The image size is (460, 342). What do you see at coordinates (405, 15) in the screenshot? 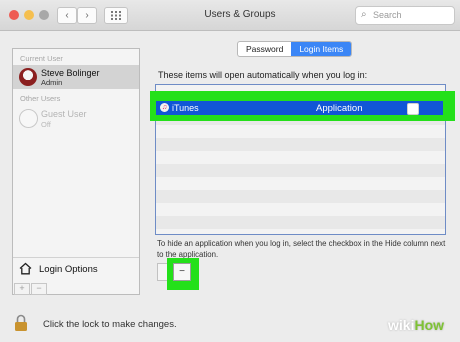
I see `search-field: ⌕ Search` at bounding box center [405, 15].